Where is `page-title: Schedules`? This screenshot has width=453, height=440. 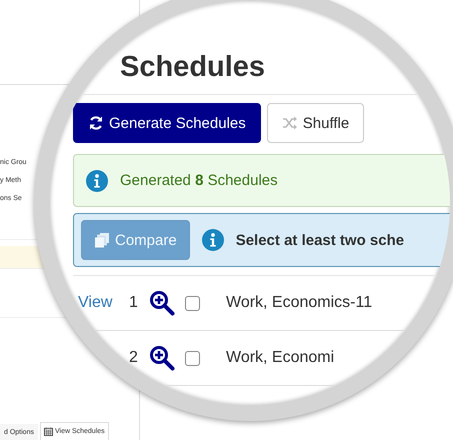 page-title: Schedules is located at coordinates (192, 67).